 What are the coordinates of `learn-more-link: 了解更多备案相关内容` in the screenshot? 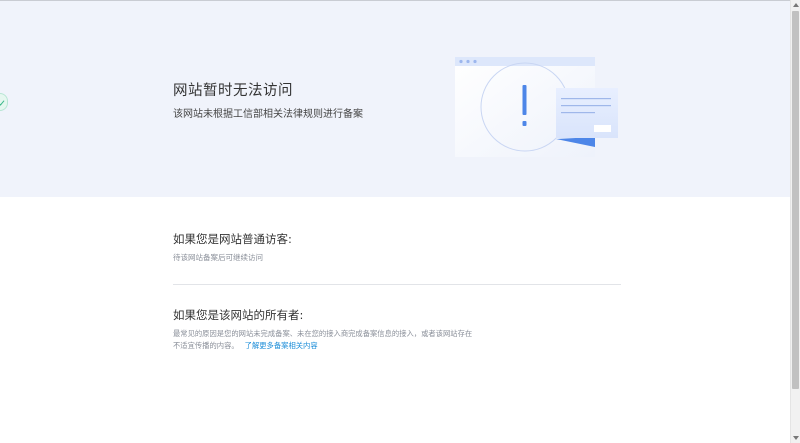 It's located at (281, 345).